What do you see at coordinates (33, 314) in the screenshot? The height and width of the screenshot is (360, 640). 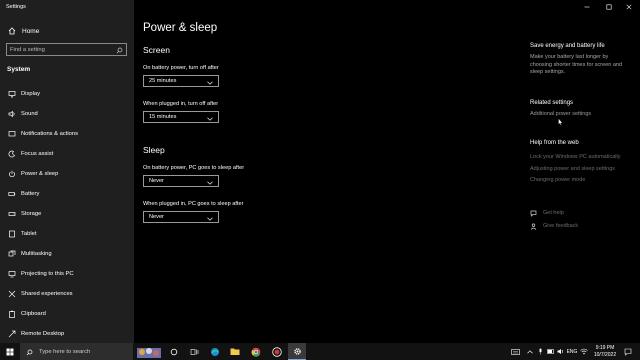 I see `sidebar-item-label: Clipboard` at bounding box center [33, 314].